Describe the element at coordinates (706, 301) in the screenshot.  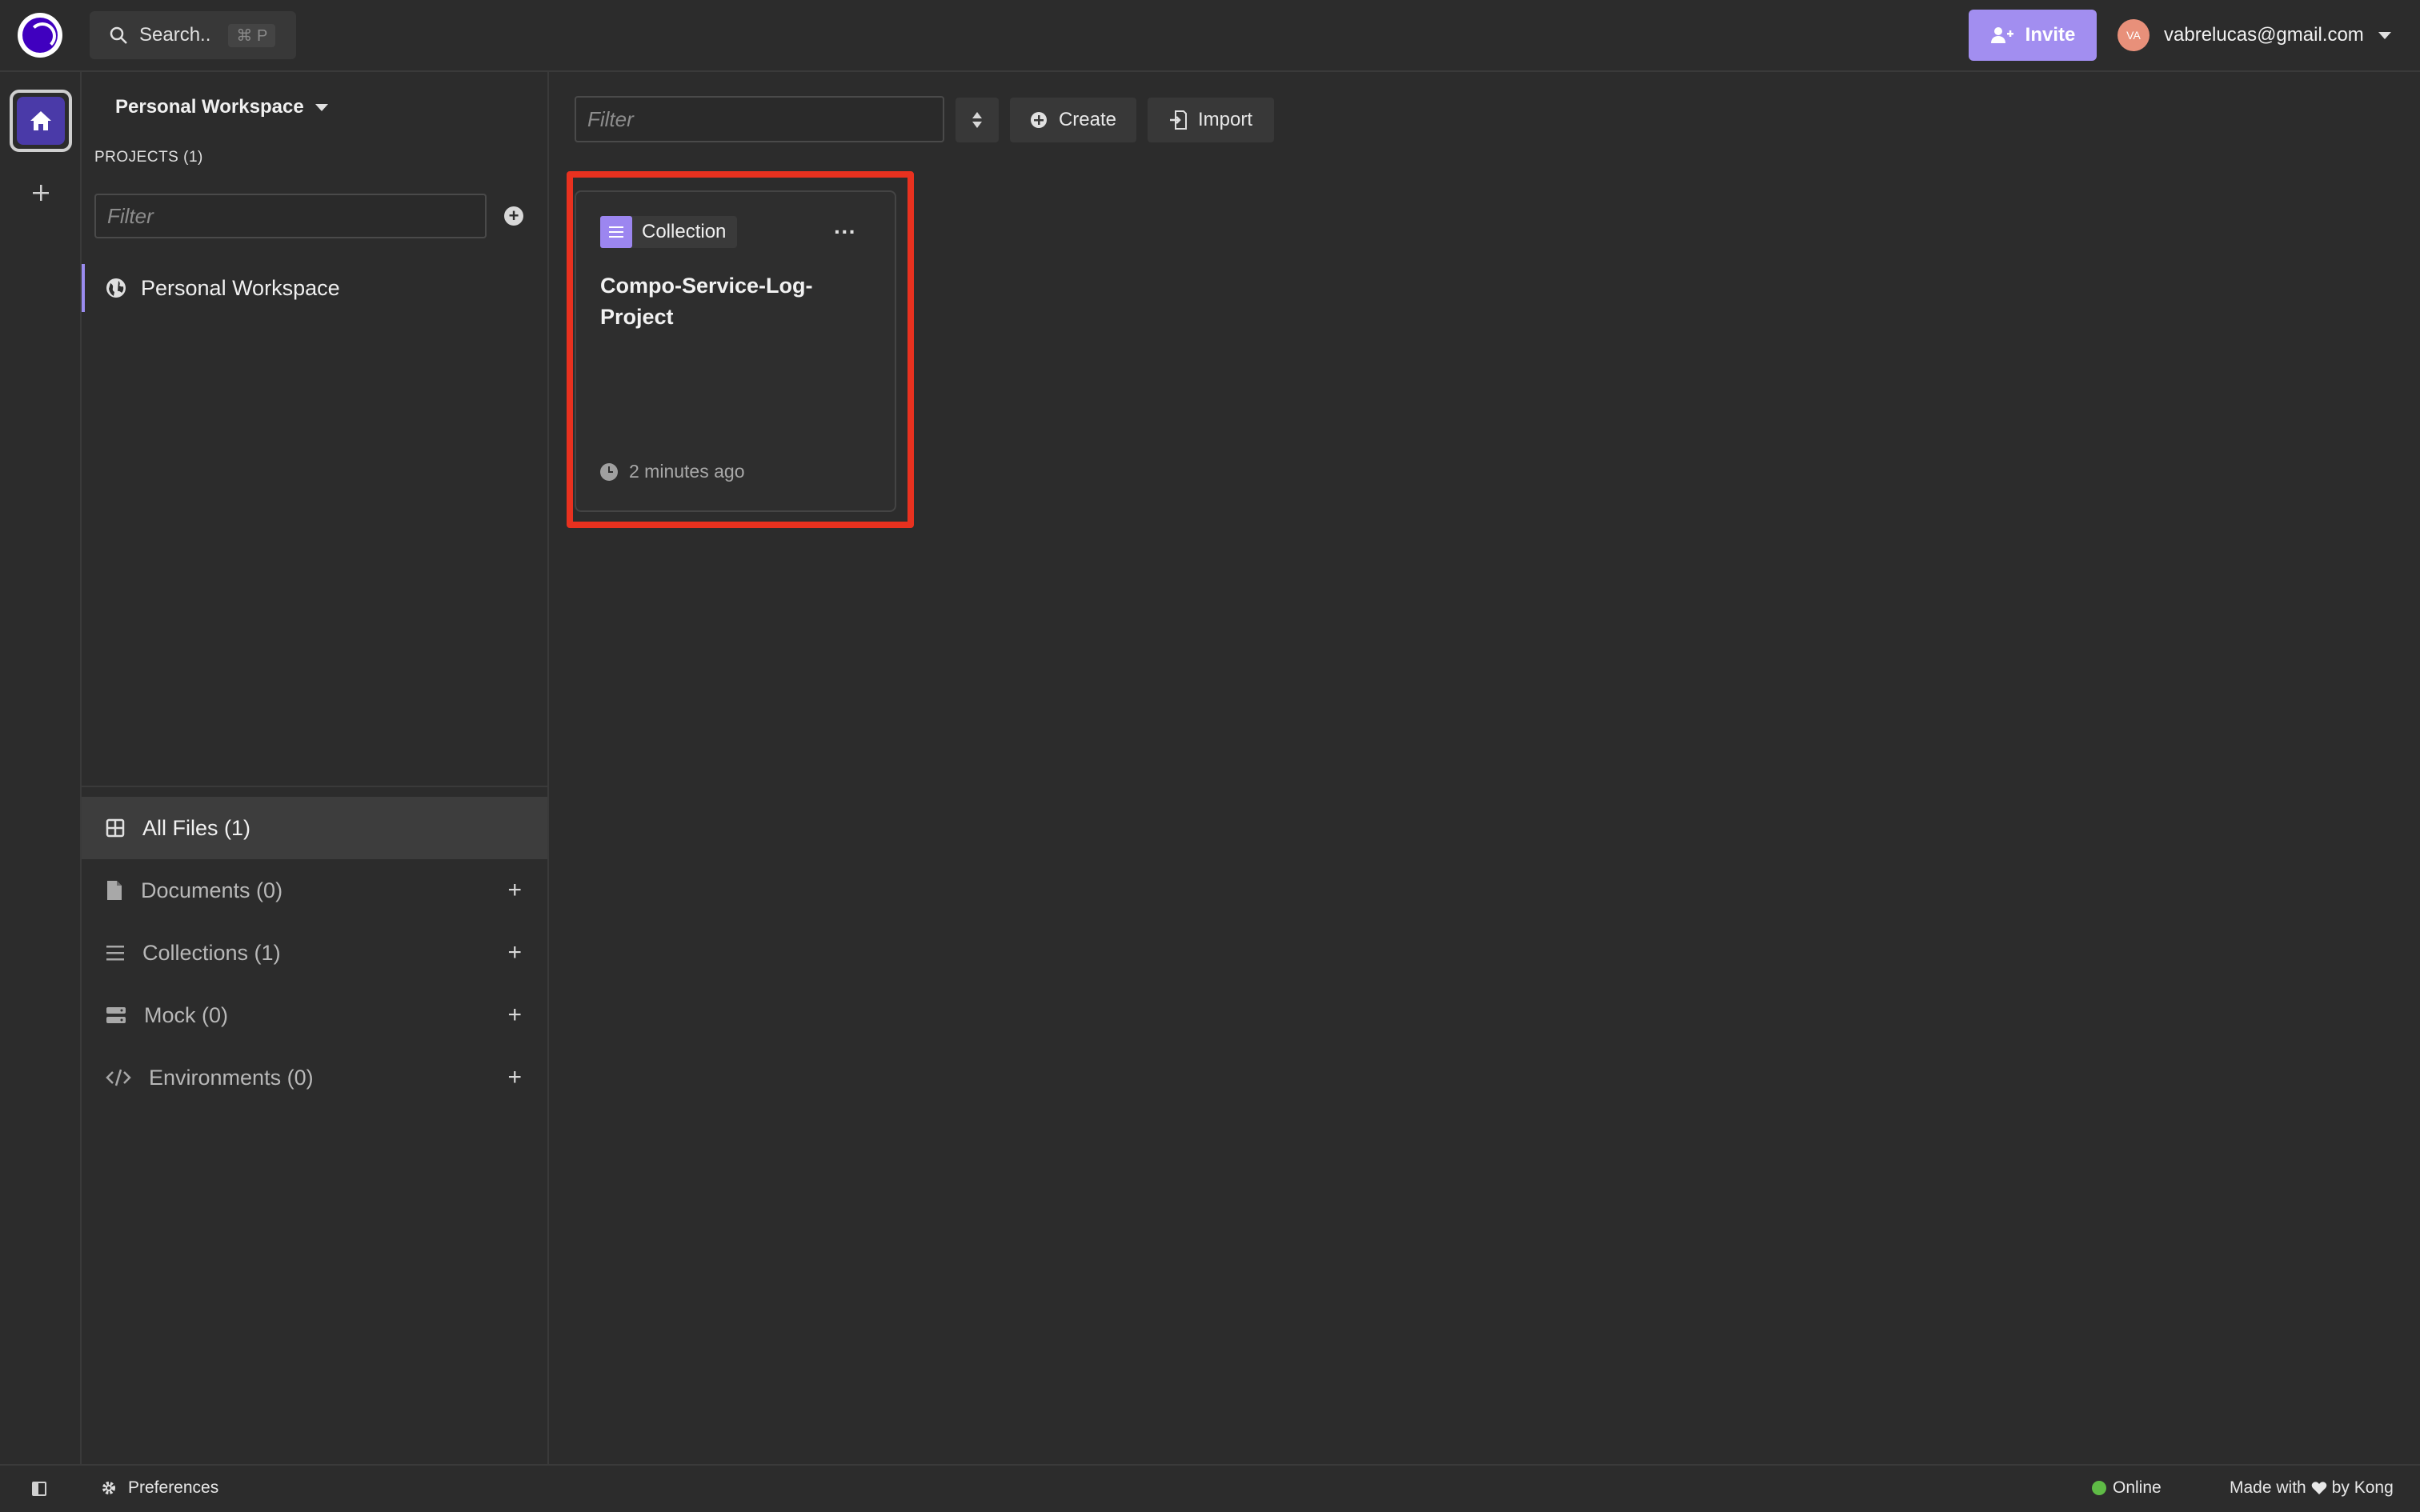
I see `card-title: Compo-Service-Log-Project` at that location.